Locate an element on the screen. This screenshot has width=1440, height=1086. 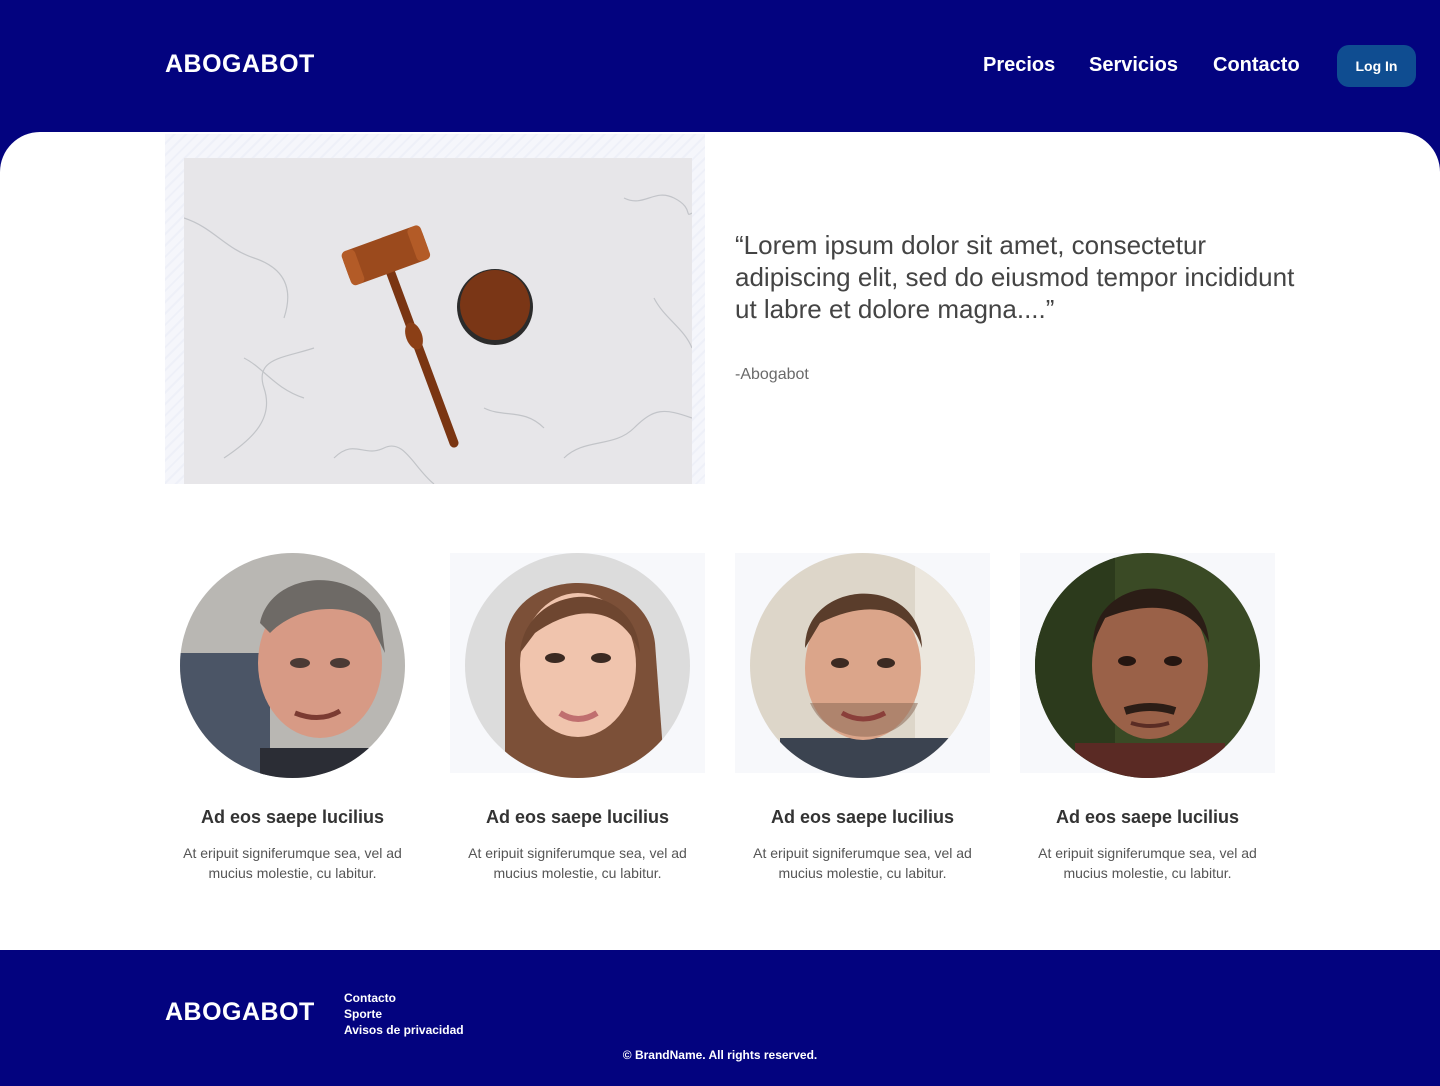
hero-image-frame is located at coordinates (435, 309).